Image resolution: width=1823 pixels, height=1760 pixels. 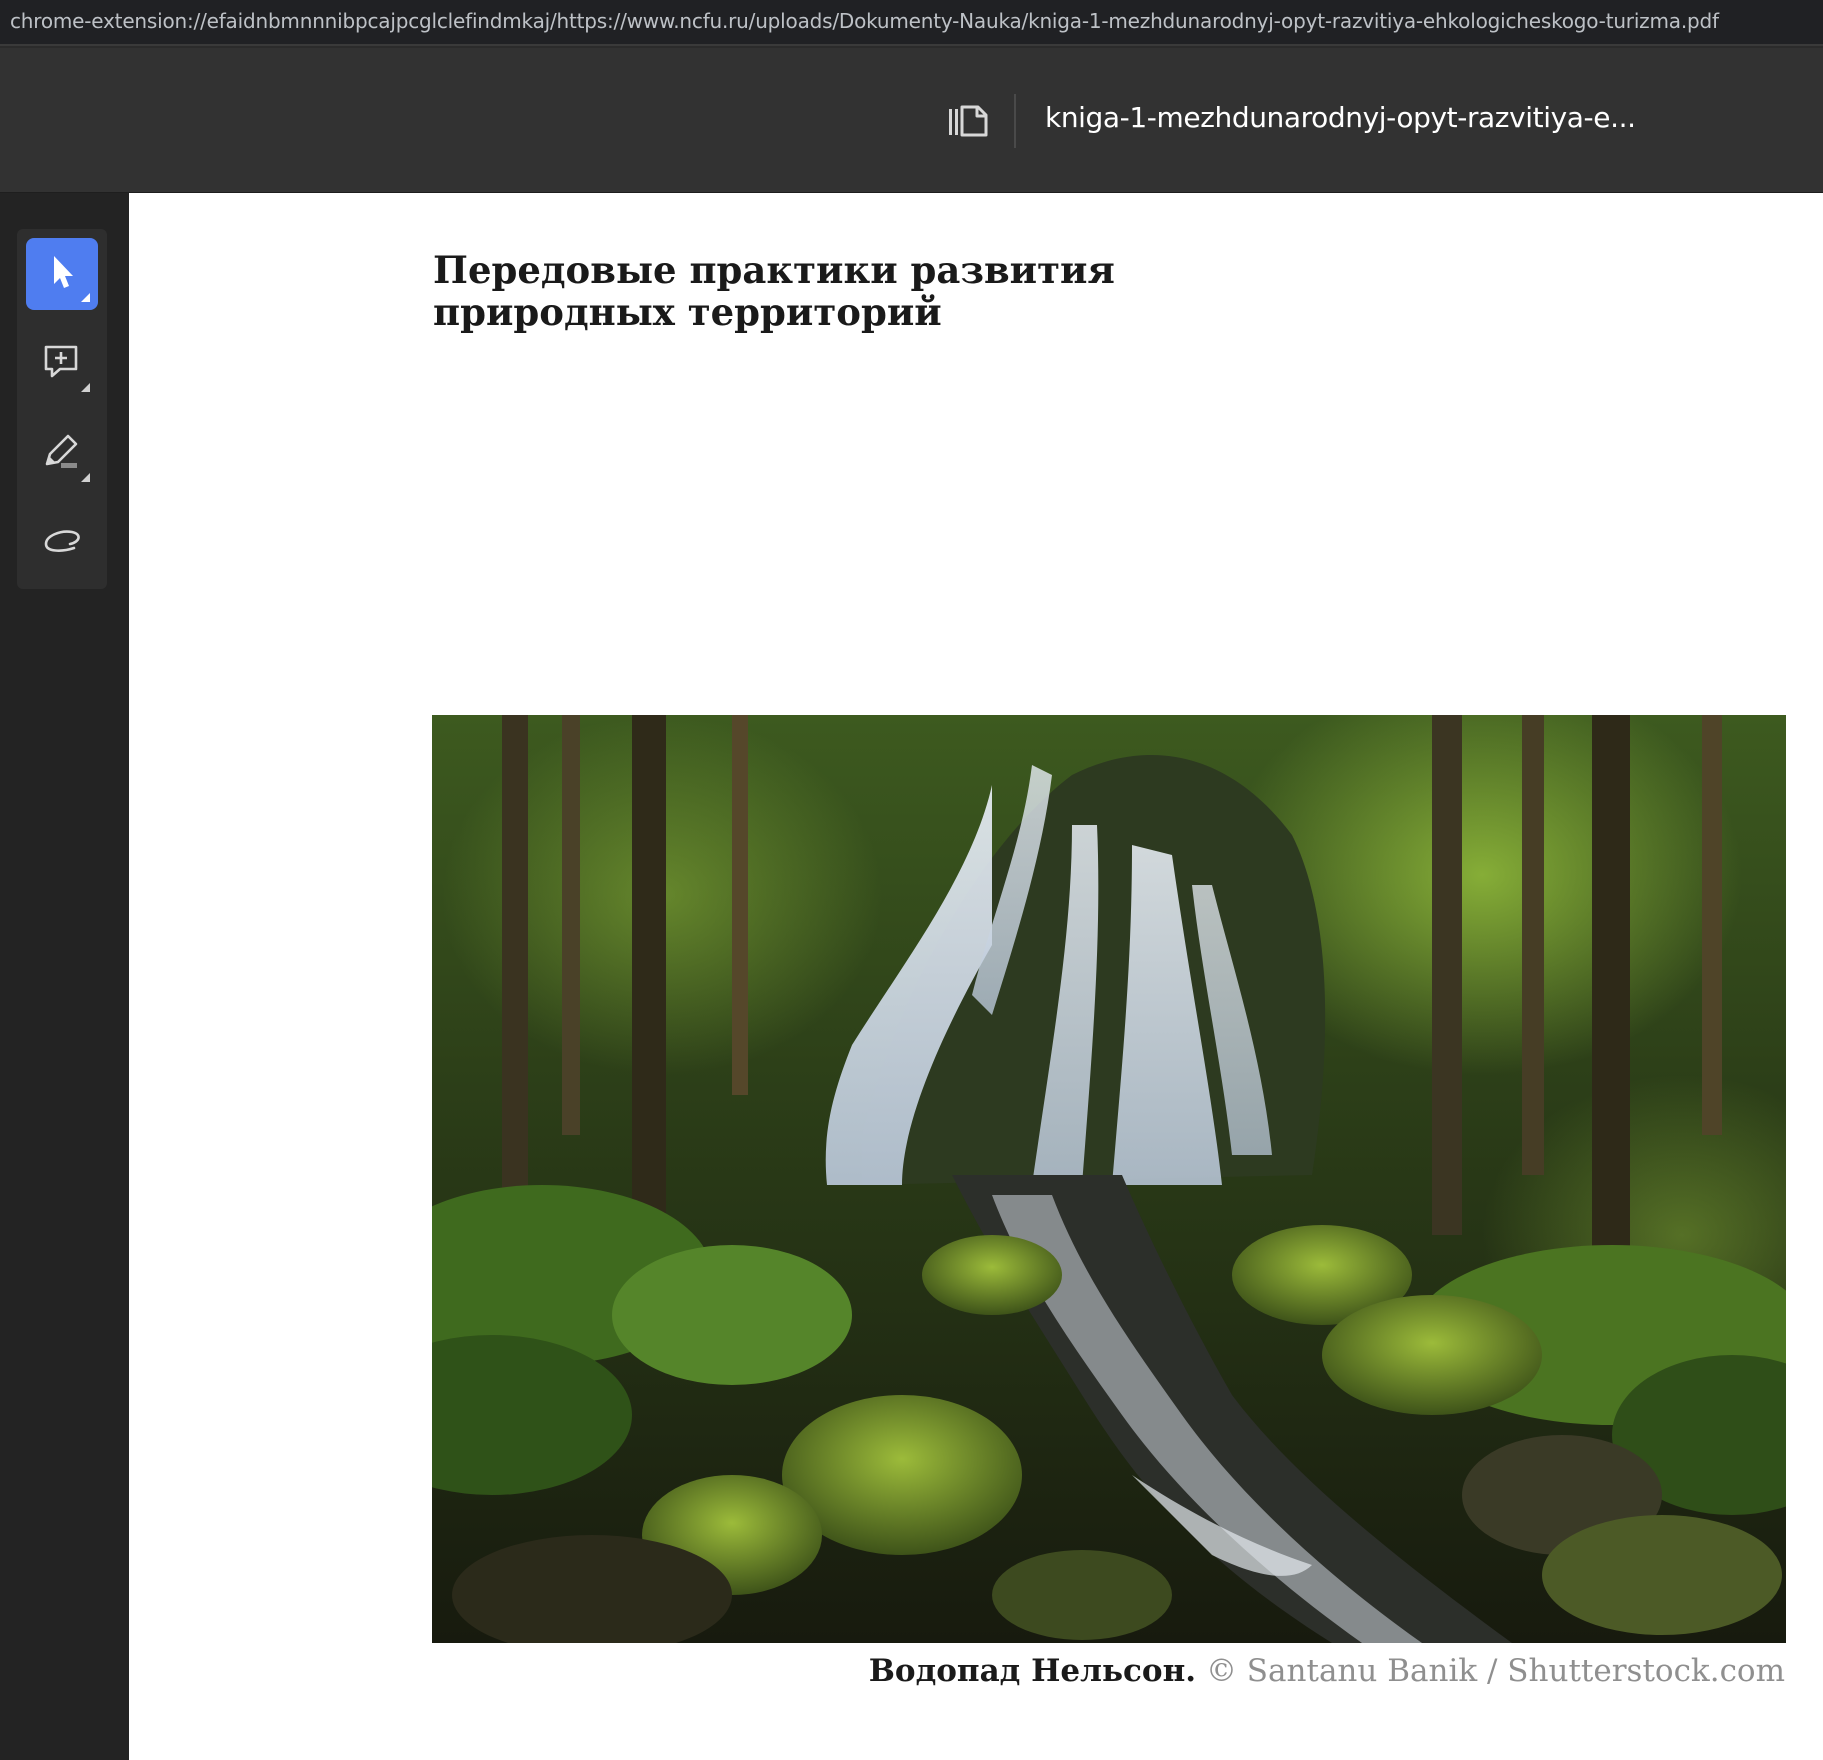 I want to click on add-comment-icon, so click(x=62, y=364).